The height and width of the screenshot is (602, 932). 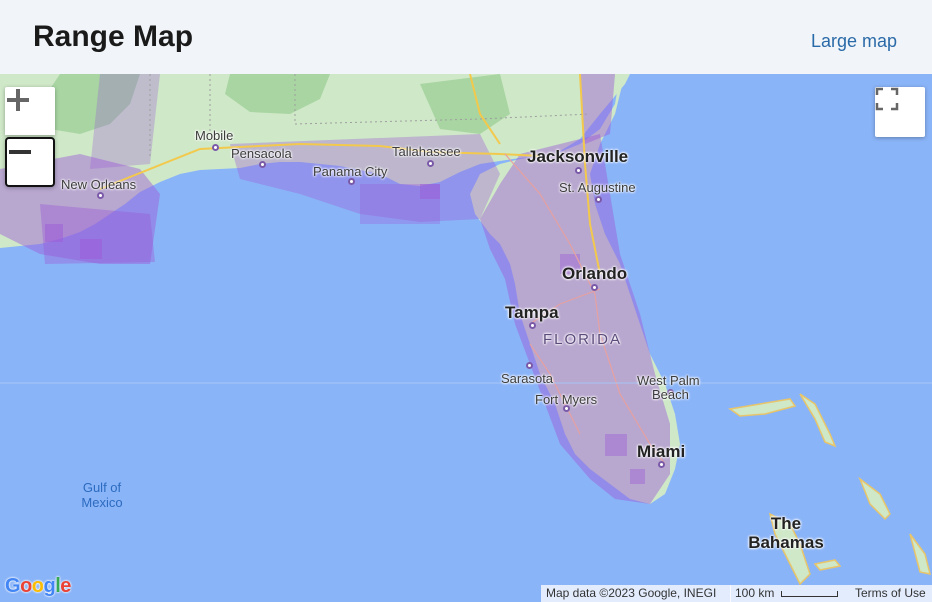 I want to click on label-fort-myers: Fort Myers, so click(x=566, y=399).